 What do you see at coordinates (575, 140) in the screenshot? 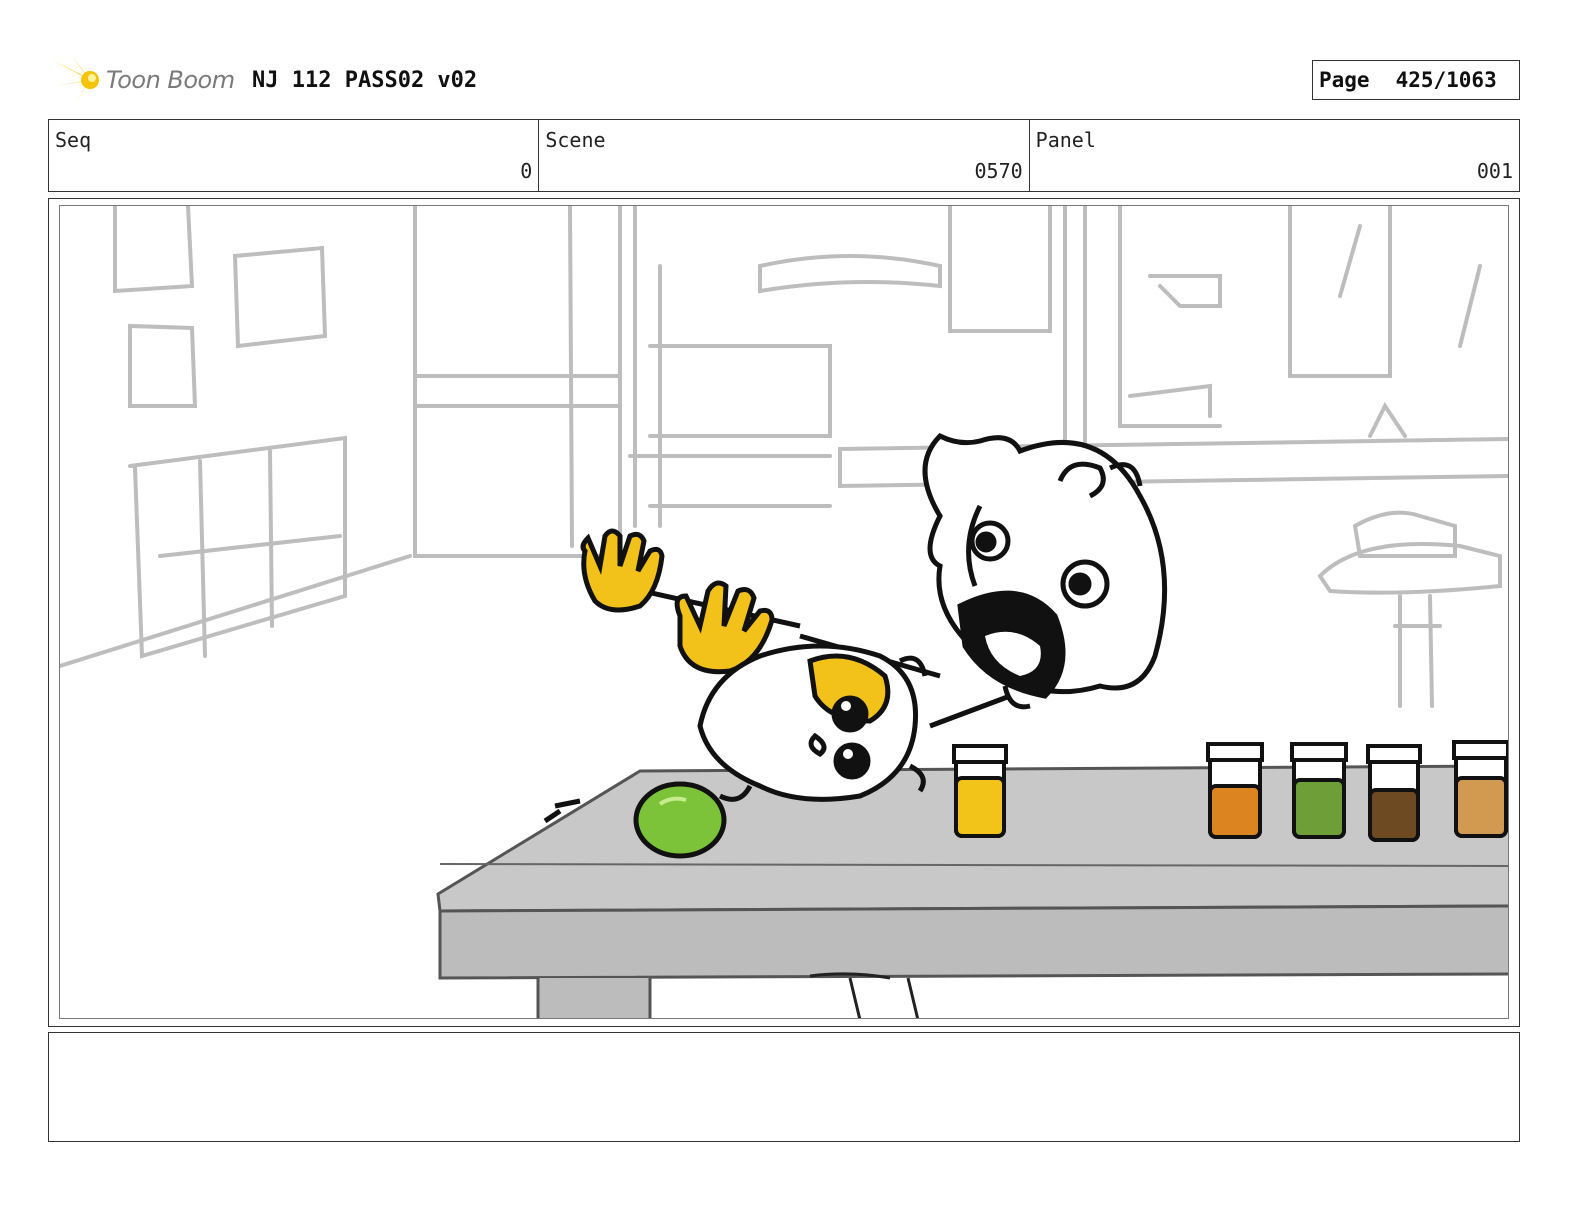
I see `scene-label: Scene` at bounding box center [575, 140].